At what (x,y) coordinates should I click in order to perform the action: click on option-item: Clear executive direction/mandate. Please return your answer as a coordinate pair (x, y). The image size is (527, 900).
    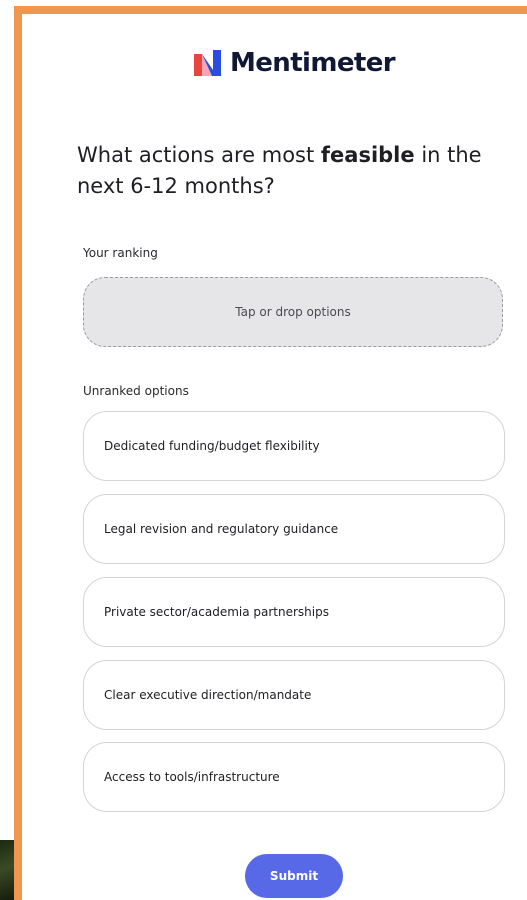
    Looking at the image, I should click on (294, 695).